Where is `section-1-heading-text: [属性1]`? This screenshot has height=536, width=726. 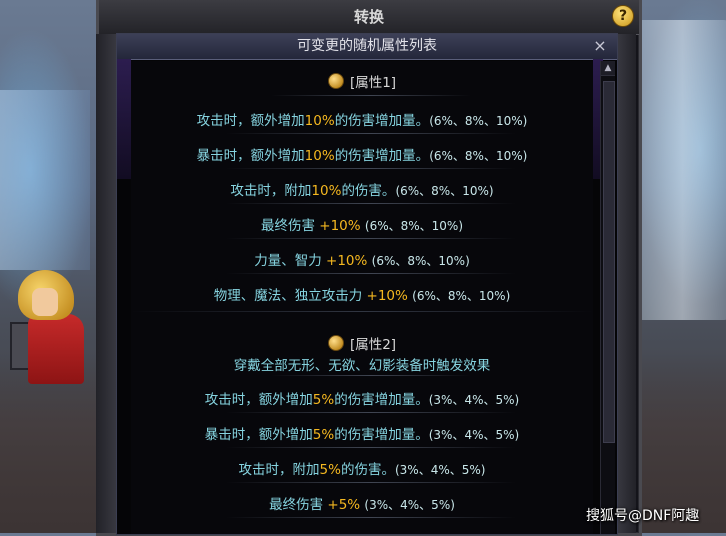 section-1-heading-text: [属性1] is located at coordinates (373, 83).